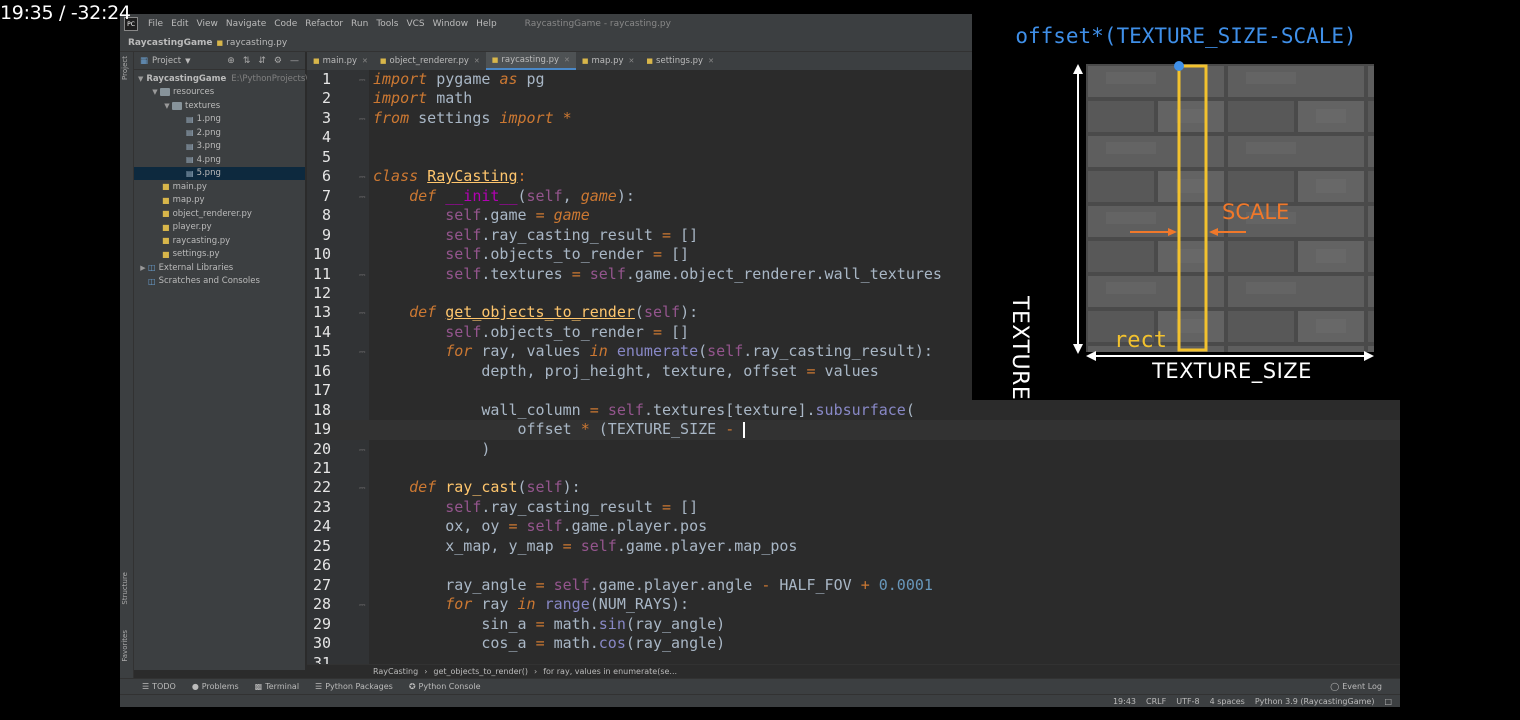 Image resolution: width=1520 pixels, height=720 pixels. Describe the element at coordinates (1156, 701) in the screenshot. I see `line-separator: CRLF` at that location.